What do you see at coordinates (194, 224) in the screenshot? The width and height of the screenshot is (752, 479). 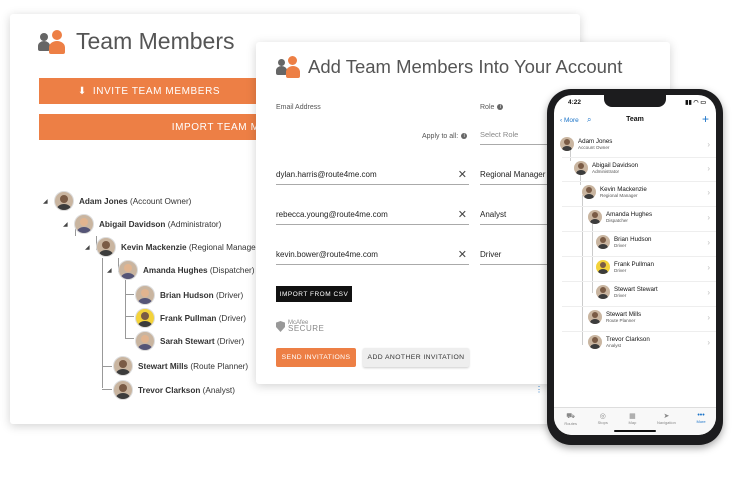 I see `member-role: (Administrator)` at bounding box center [194, 224].